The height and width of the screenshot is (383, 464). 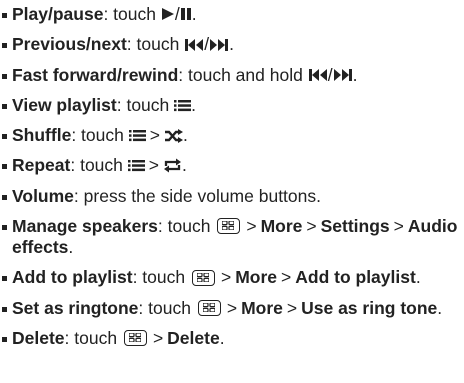 I want to click on list-item: Fast forward/rewind: touch and hold /., so click(x=232, y=75).